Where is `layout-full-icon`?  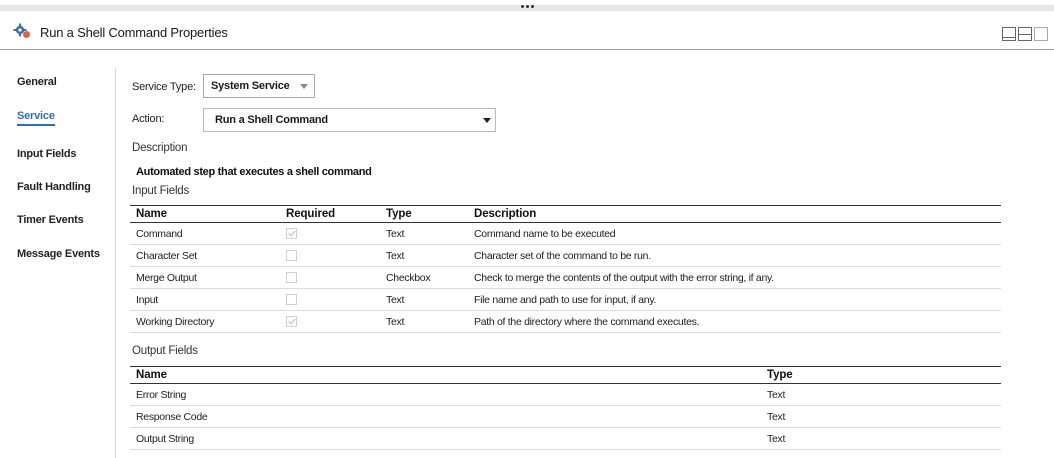 layout-full-icon is located at coordinates (1041, 34).